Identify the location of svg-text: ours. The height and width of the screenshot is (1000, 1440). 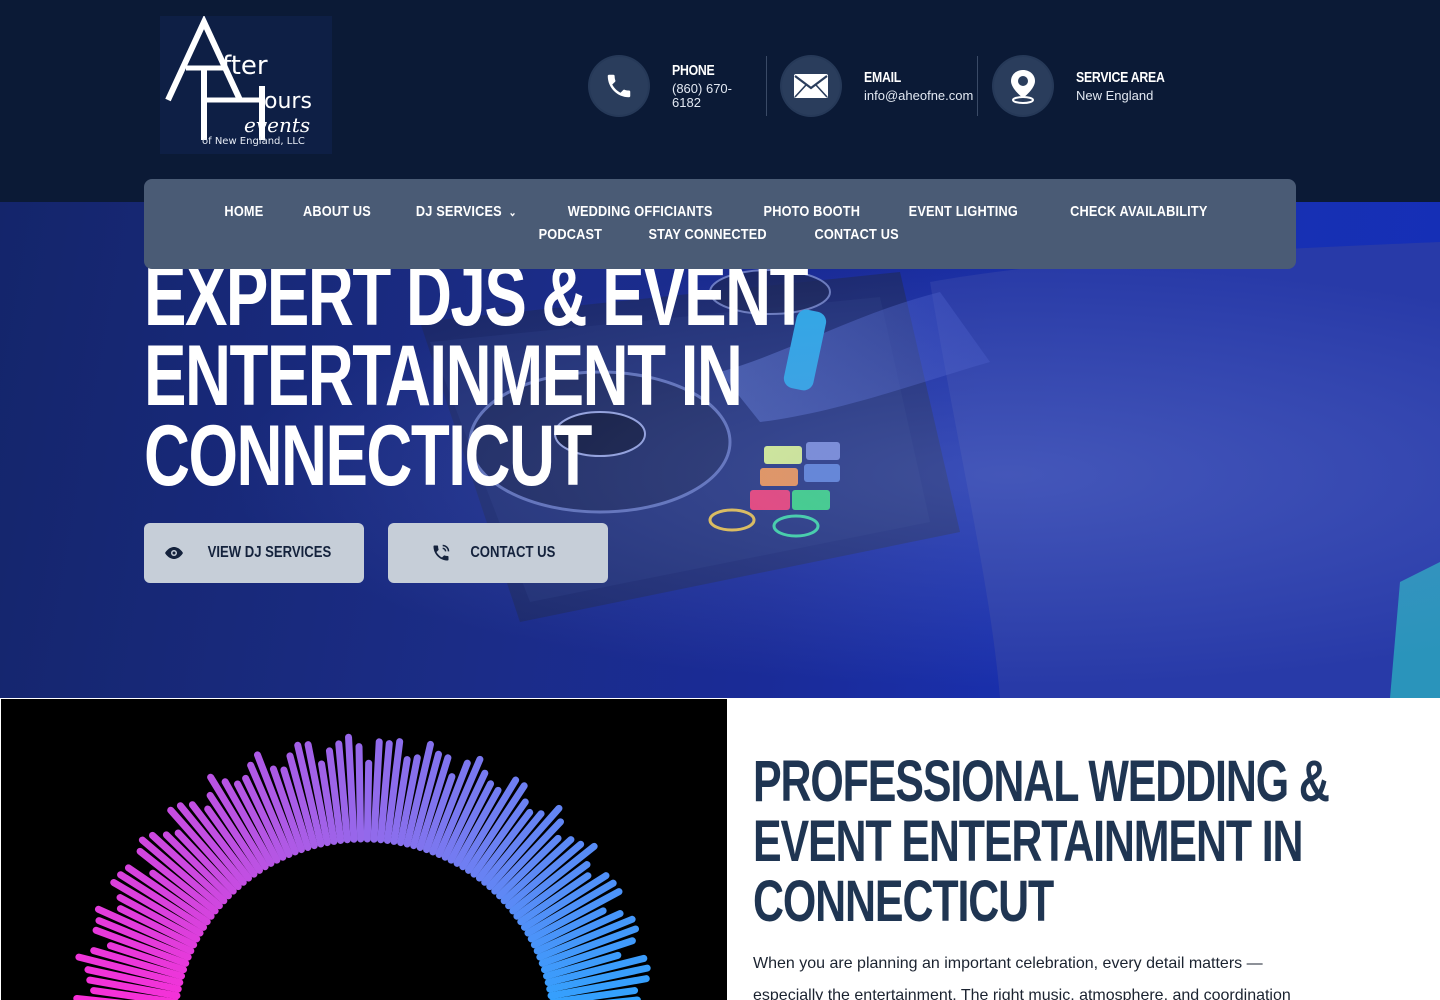
(288, 101).